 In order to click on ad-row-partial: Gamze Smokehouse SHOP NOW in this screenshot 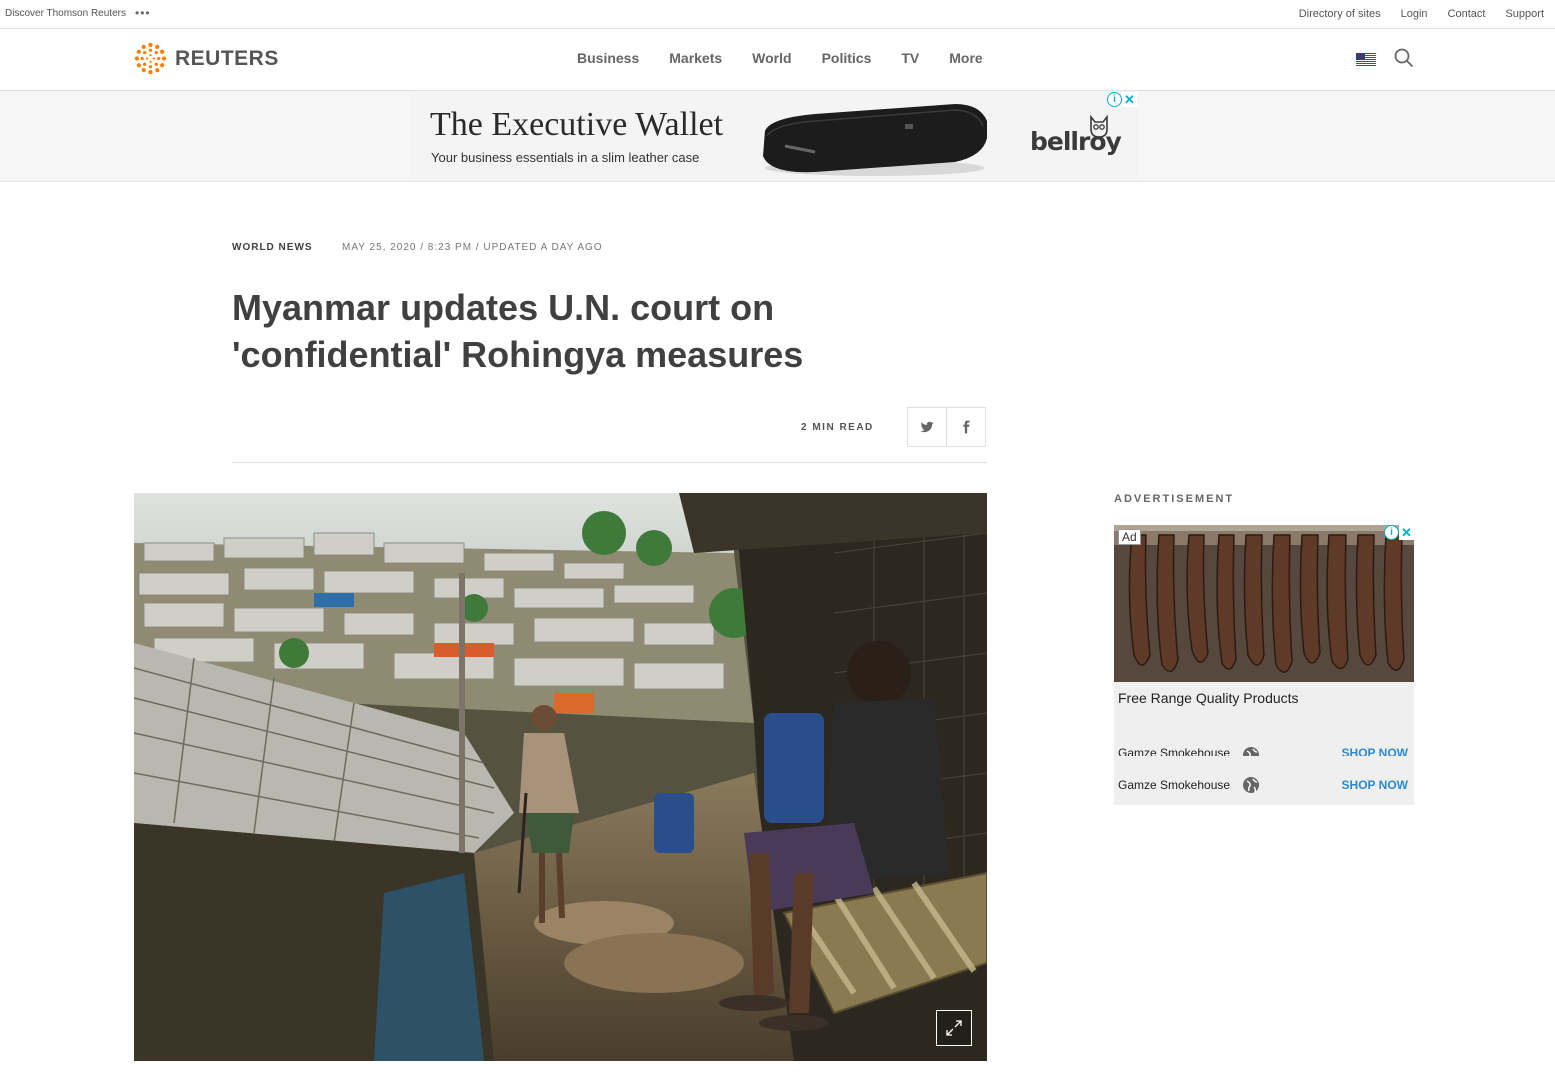, I will do `click(1264, 751)`.